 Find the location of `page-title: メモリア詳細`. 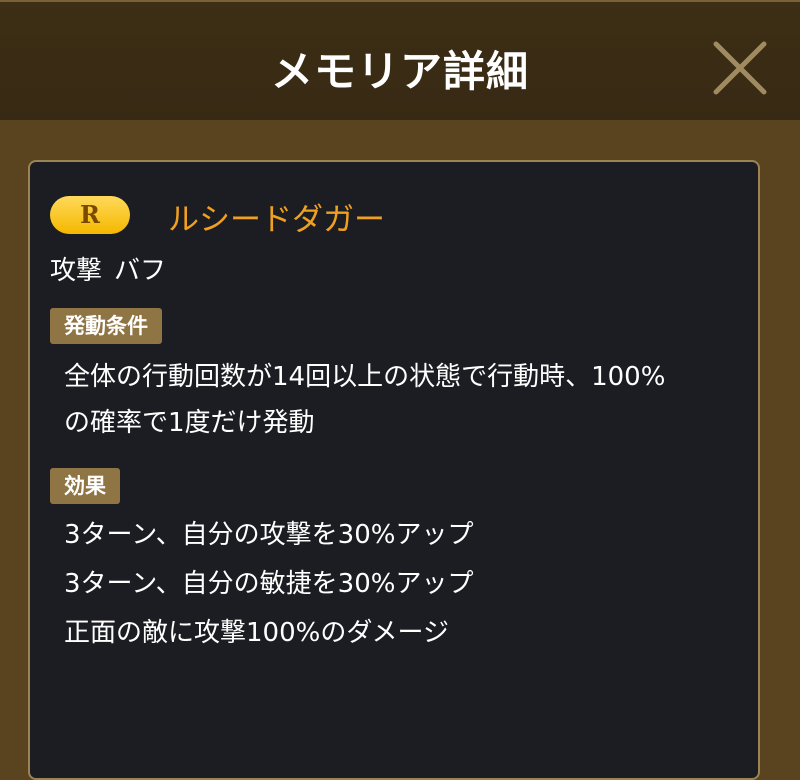

page-title: メモリア詳細 is located at coordinates (399, 71).